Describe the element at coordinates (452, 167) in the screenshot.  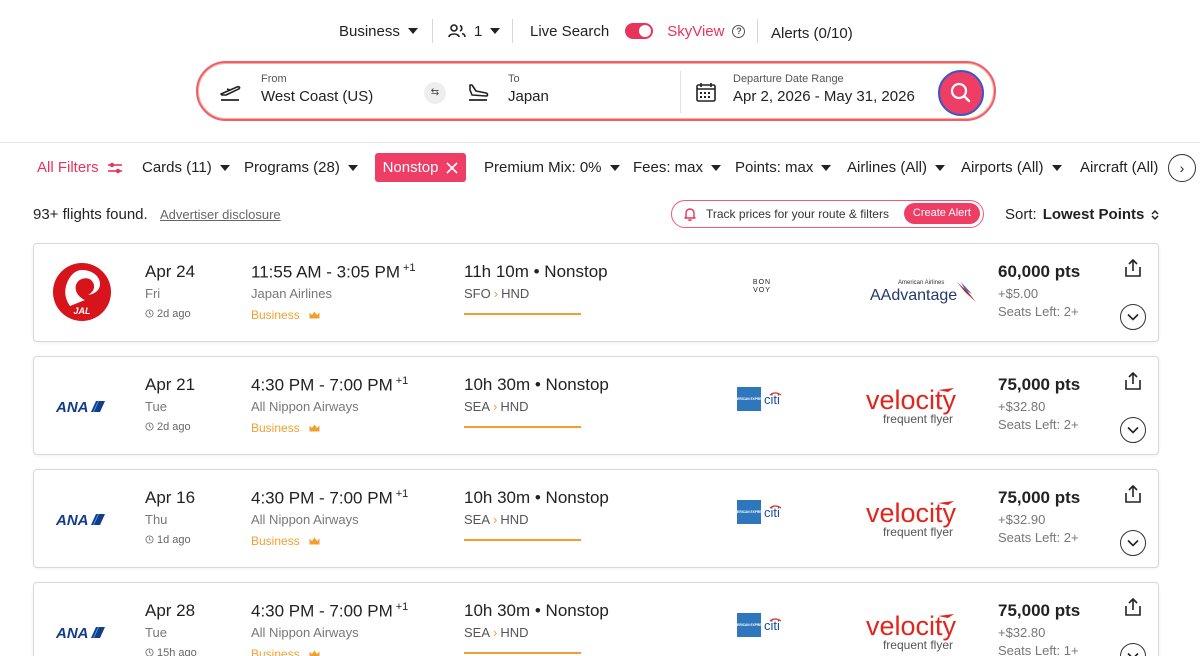
I see `close-icon` at that location.